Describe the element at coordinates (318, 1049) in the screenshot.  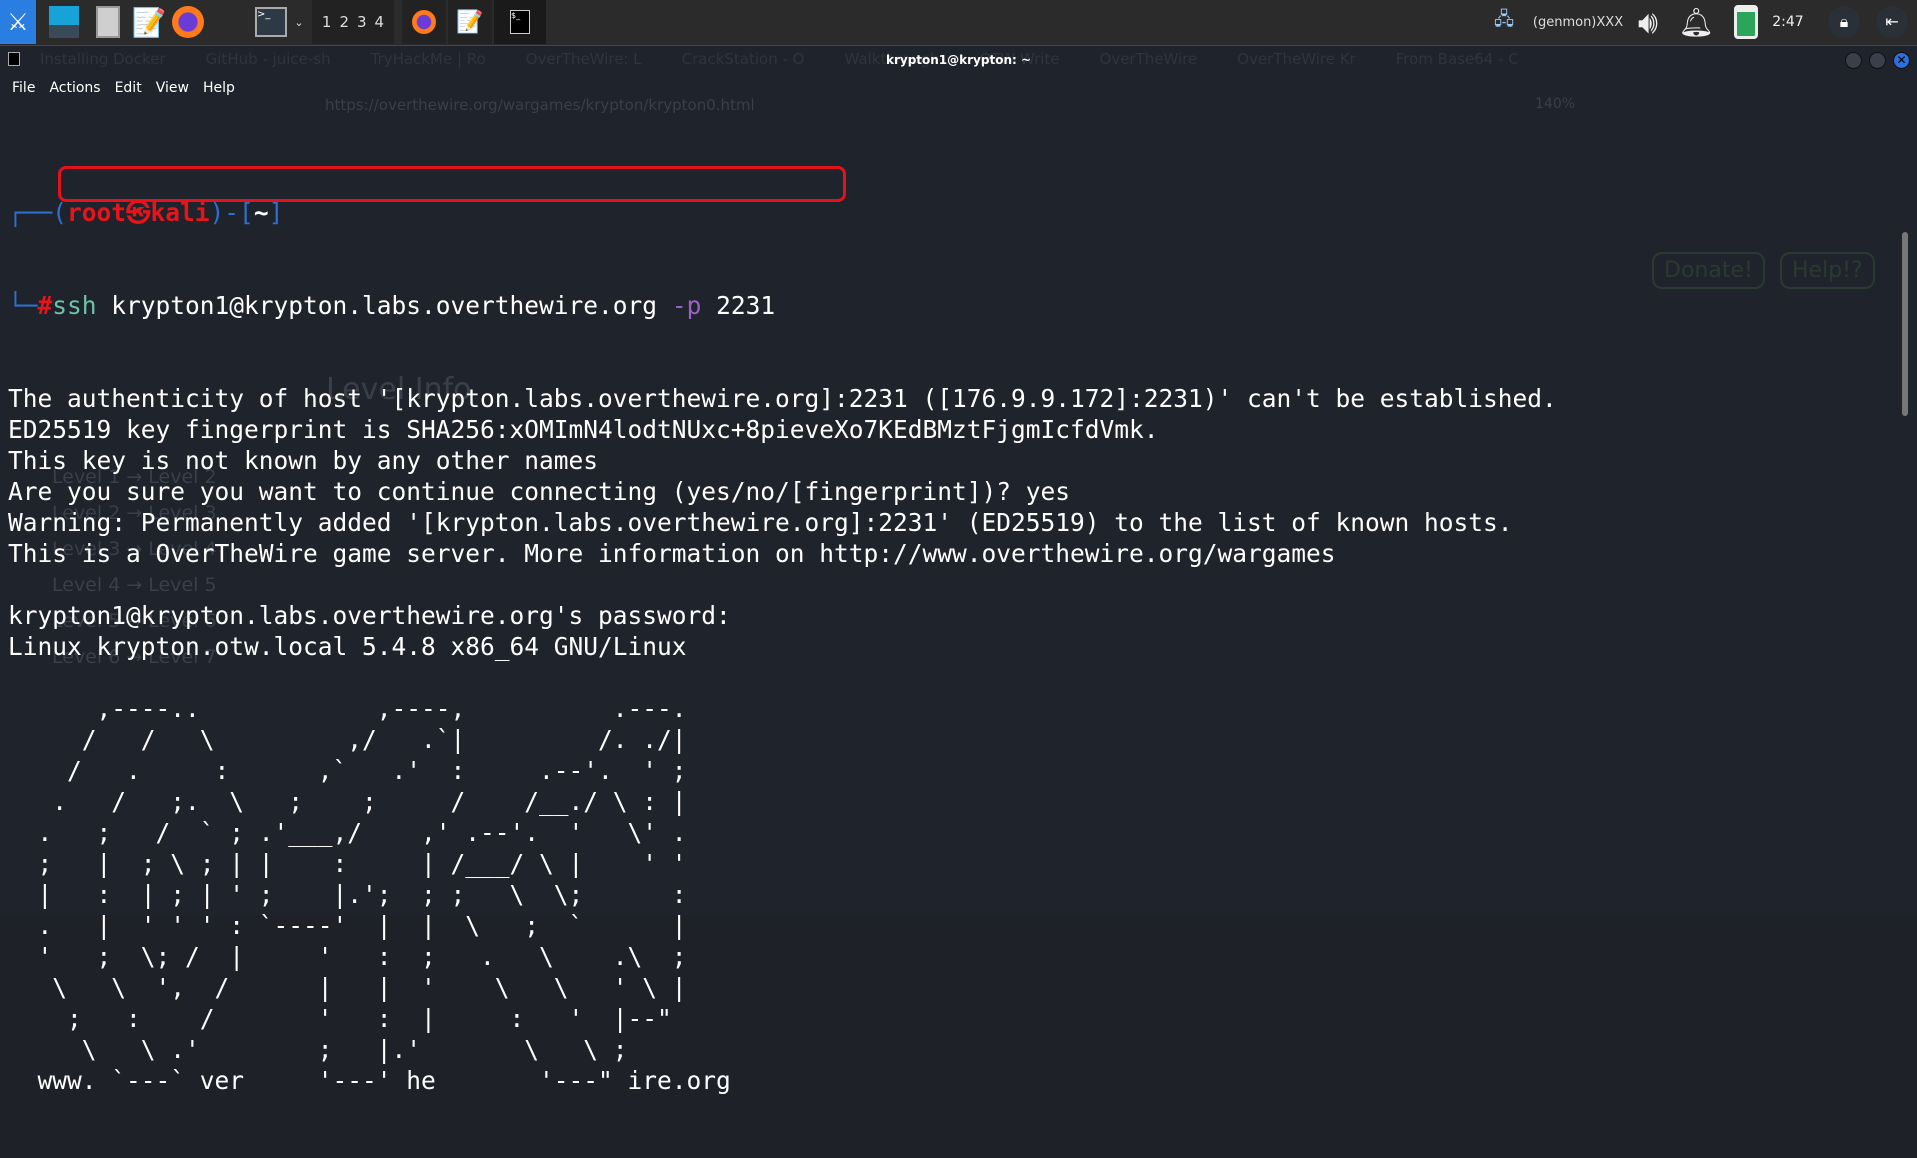
I see `output-line: \ \ .' ; |.' \ \ ;` at that location.